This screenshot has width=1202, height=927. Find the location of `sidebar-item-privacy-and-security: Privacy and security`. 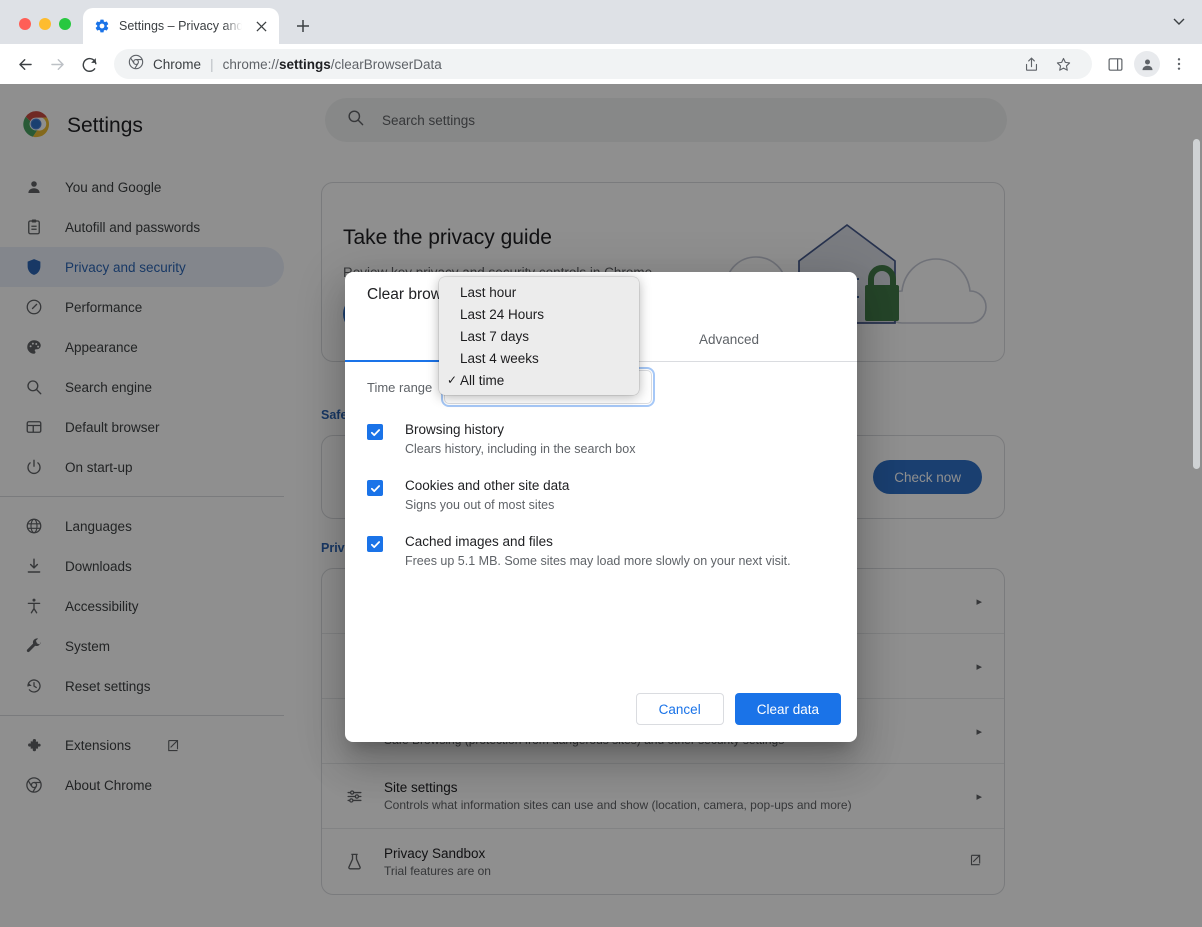

sidebar-item-privacy-and-security: Privacy and security is located at coordinates (142, 267).